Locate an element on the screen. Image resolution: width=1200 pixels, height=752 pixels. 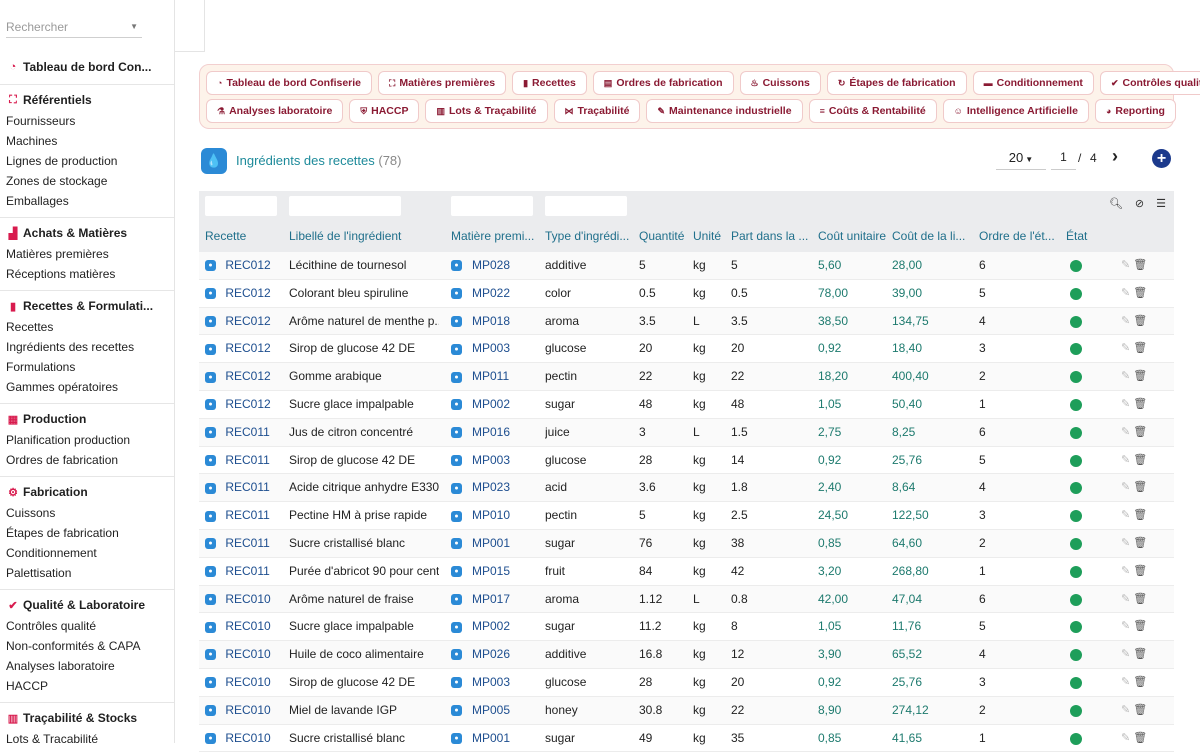
menu-pill: ▬ Conditionnement is located at coordinates (1033, 83).